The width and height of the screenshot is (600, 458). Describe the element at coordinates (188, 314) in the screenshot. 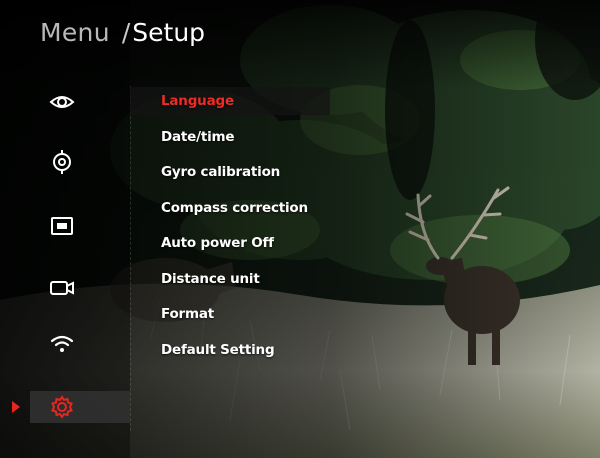

I see `menu-item-label: Format` at that location.